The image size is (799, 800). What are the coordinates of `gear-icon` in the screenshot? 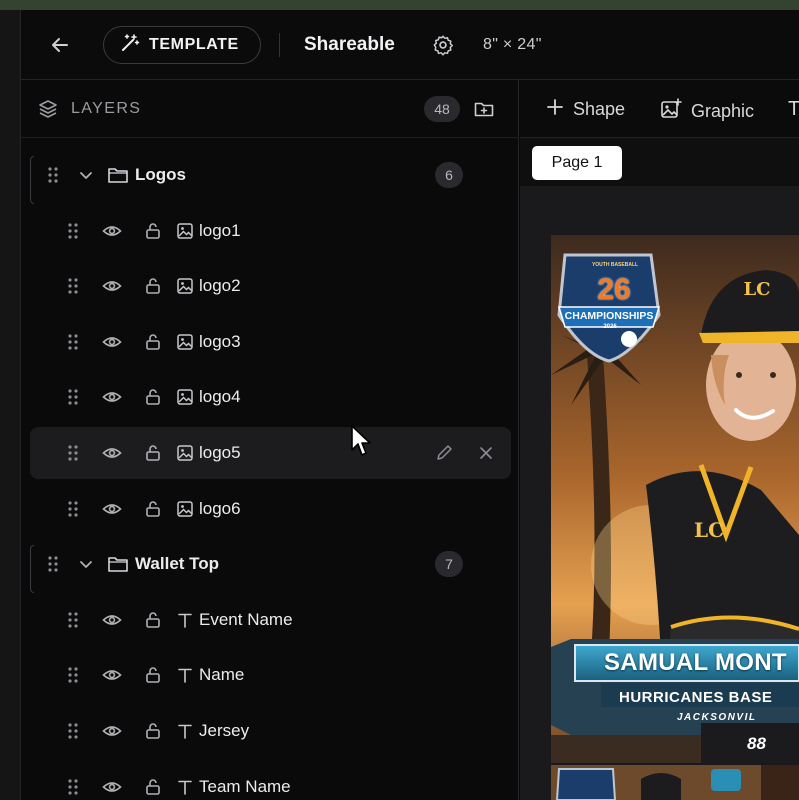 It's located at (443, 45).